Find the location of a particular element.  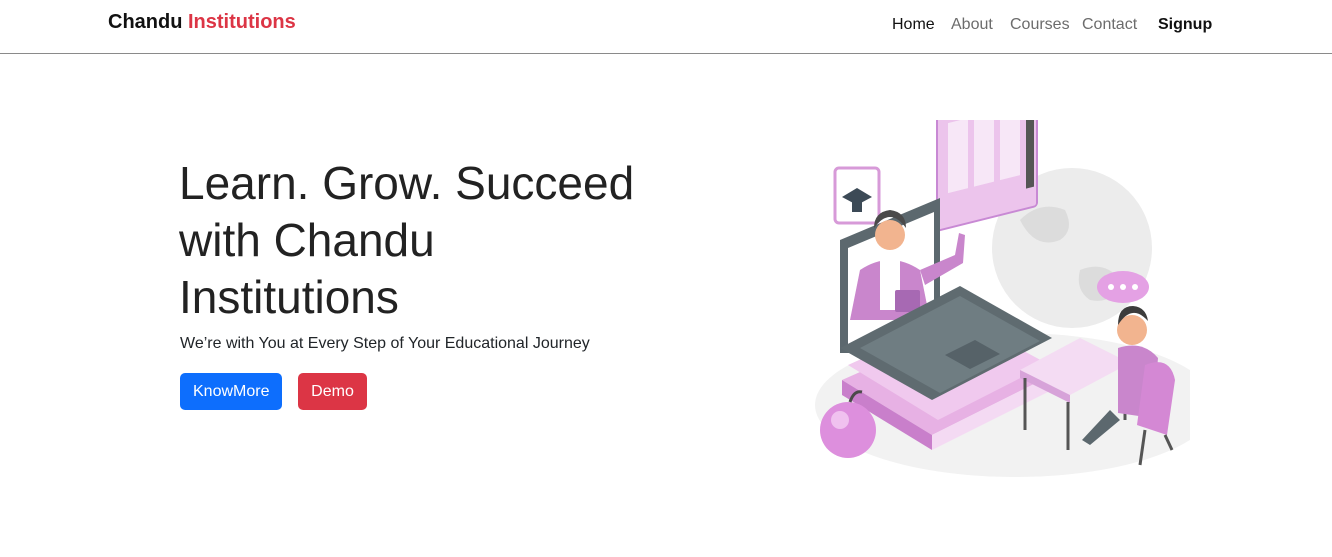

nav-courses-link: Courses is located at coordinates (1040, 25).